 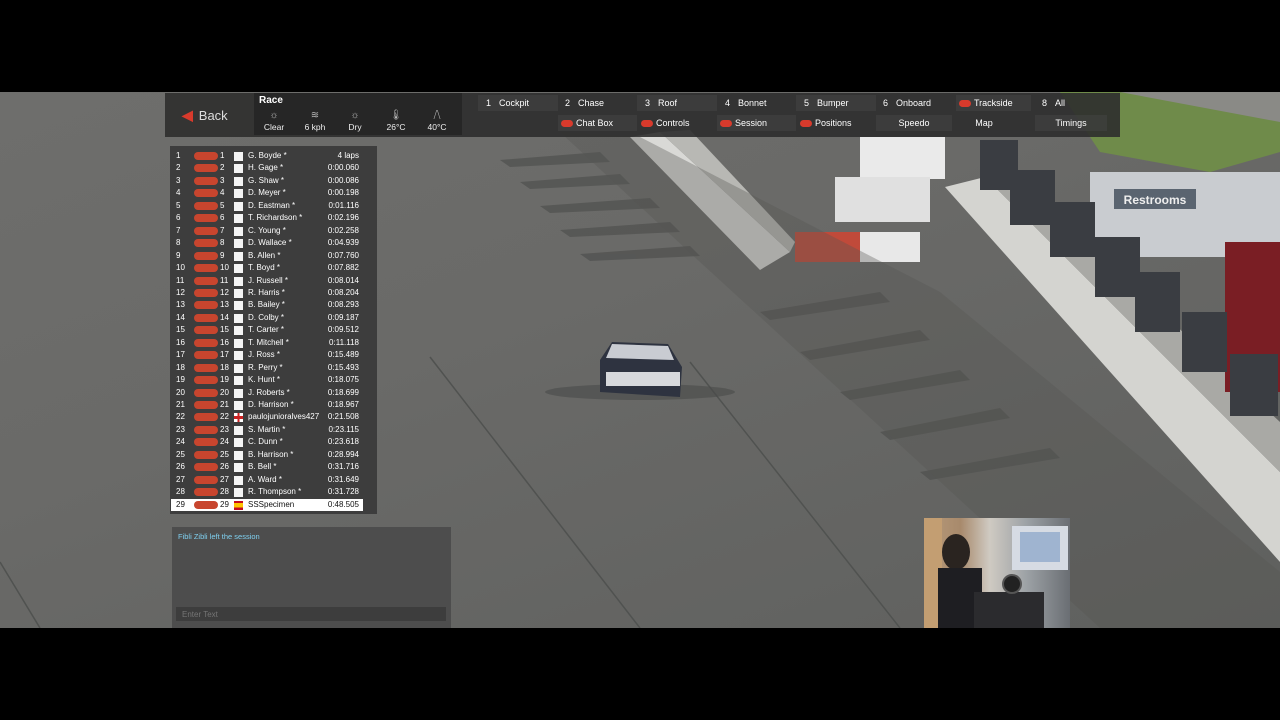 I want to click on standings-row: 21 21 D. Harrison * 0:18.967, so click(x=267, y=405).